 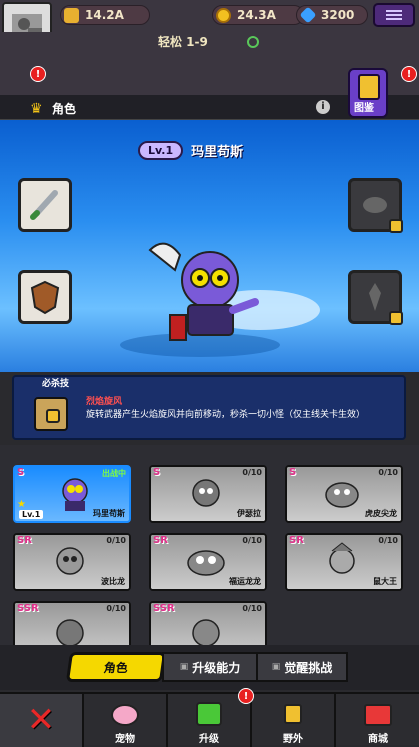 I want to click on card-name: 玛里苟斯, so click(x=109, y=513).